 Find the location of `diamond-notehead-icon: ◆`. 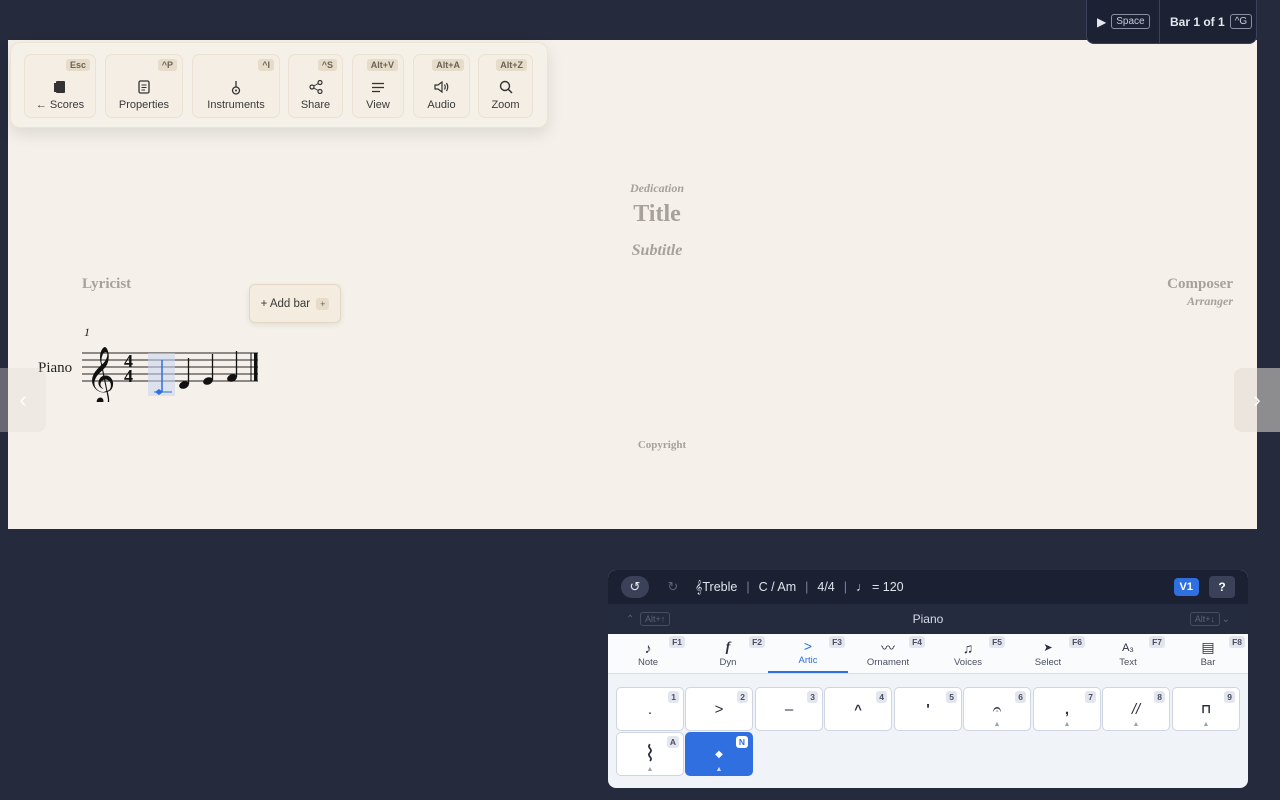

diamond-notehead-icon: ◆ is located at coordinates (719, 754).